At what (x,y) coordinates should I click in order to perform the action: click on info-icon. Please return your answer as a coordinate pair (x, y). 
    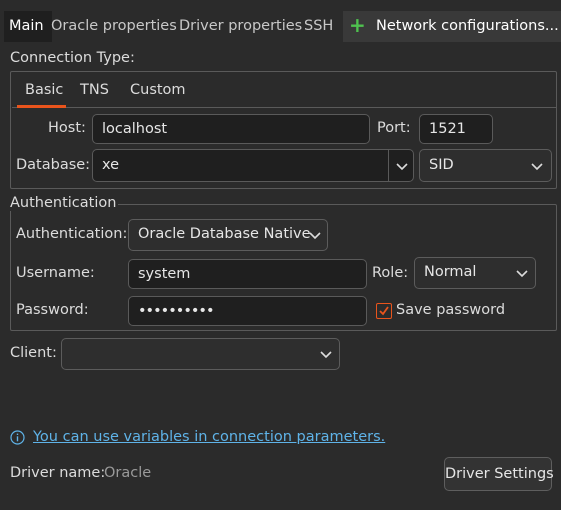
    Looking at the image, I should click on (17, 437).